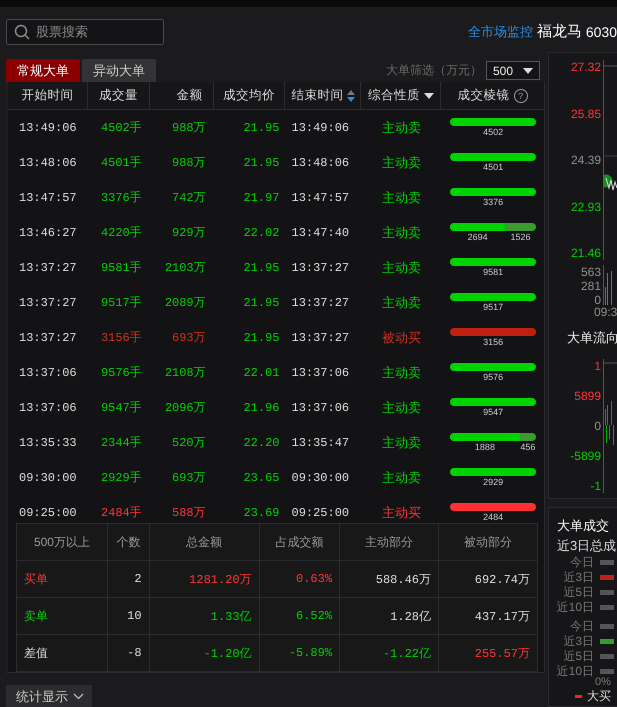  Describe the element at coordinates (429, 95) in the screenshot. I see `dropdown-caret-icon` at that location.